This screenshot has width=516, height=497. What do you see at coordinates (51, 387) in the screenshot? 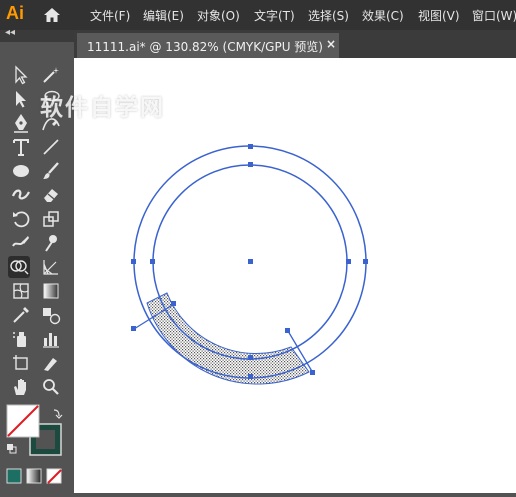
I see `zoom-tool-icon` at bounding box center [51, 387].